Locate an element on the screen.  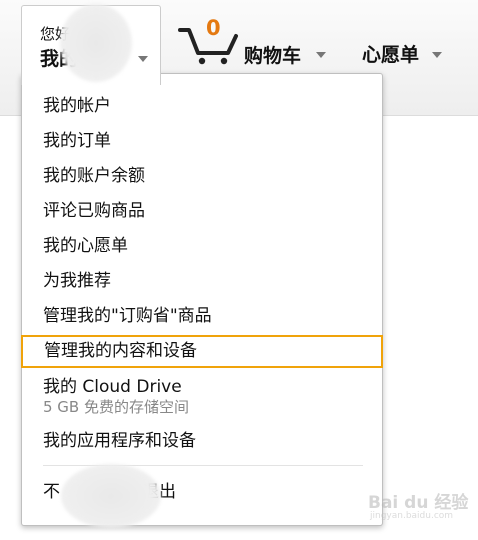
menu-item-label: 我的 Cloud Drive is located at coordinates (112, 387).